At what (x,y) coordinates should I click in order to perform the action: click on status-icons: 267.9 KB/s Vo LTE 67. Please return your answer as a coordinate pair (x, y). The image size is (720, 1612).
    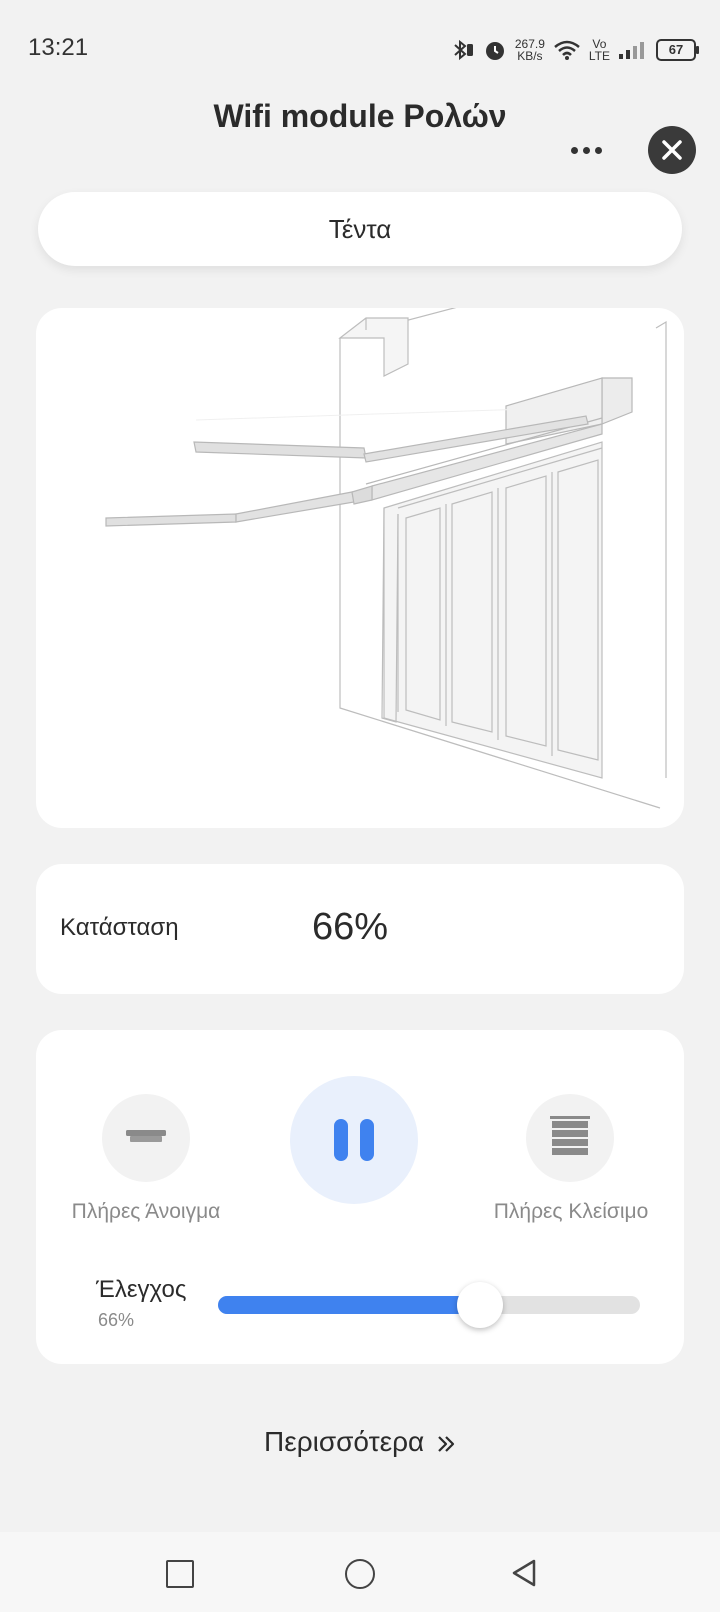
    Looking at the image, I should click on (574, 50).